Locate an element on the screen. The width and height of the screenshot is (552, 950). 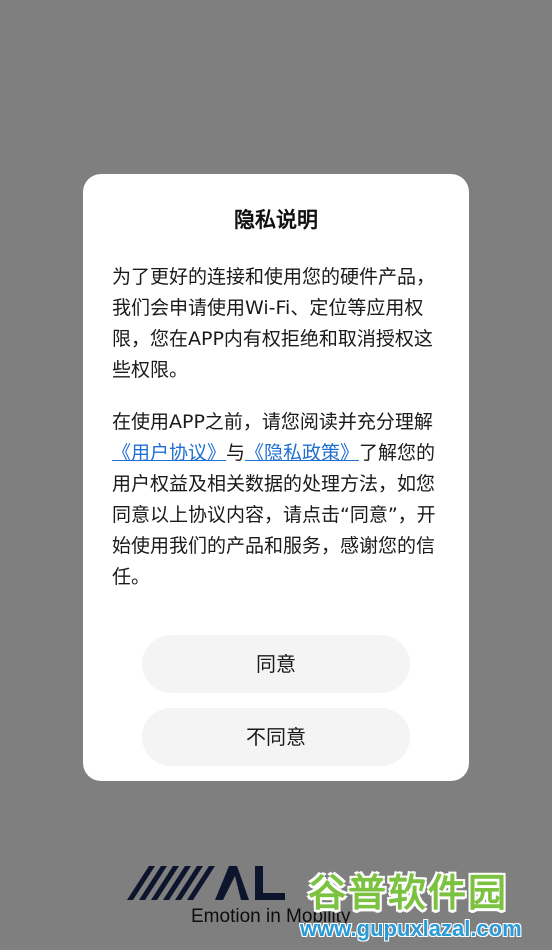
site-watermark: 谷普软件园 www.gupuxlazal.com is located at coordinates (426, 906).